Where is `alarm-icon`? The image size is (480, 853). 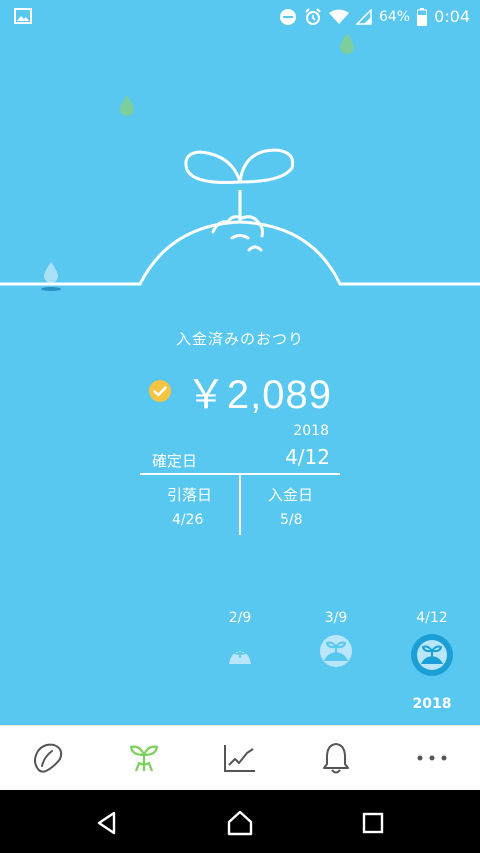
alarm-icon is located at coordinates (313, 16).